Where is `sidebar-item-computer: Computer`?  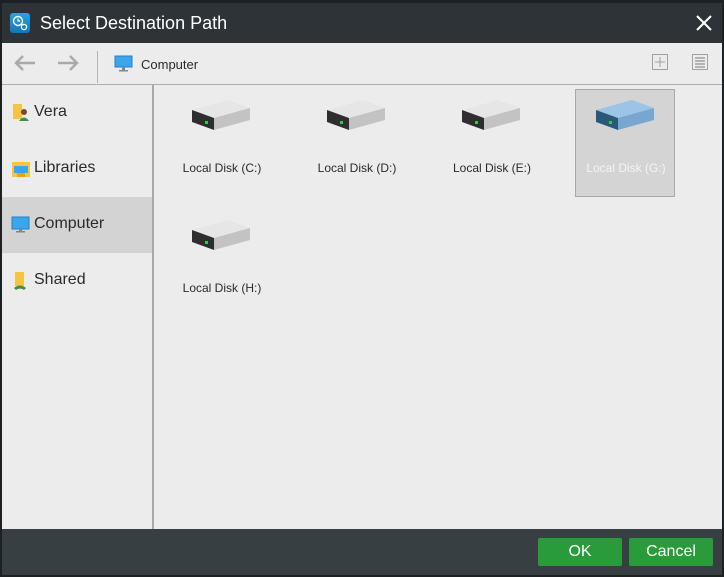 sidebar-item-computer: Computer is located at coordinates (77, 225).